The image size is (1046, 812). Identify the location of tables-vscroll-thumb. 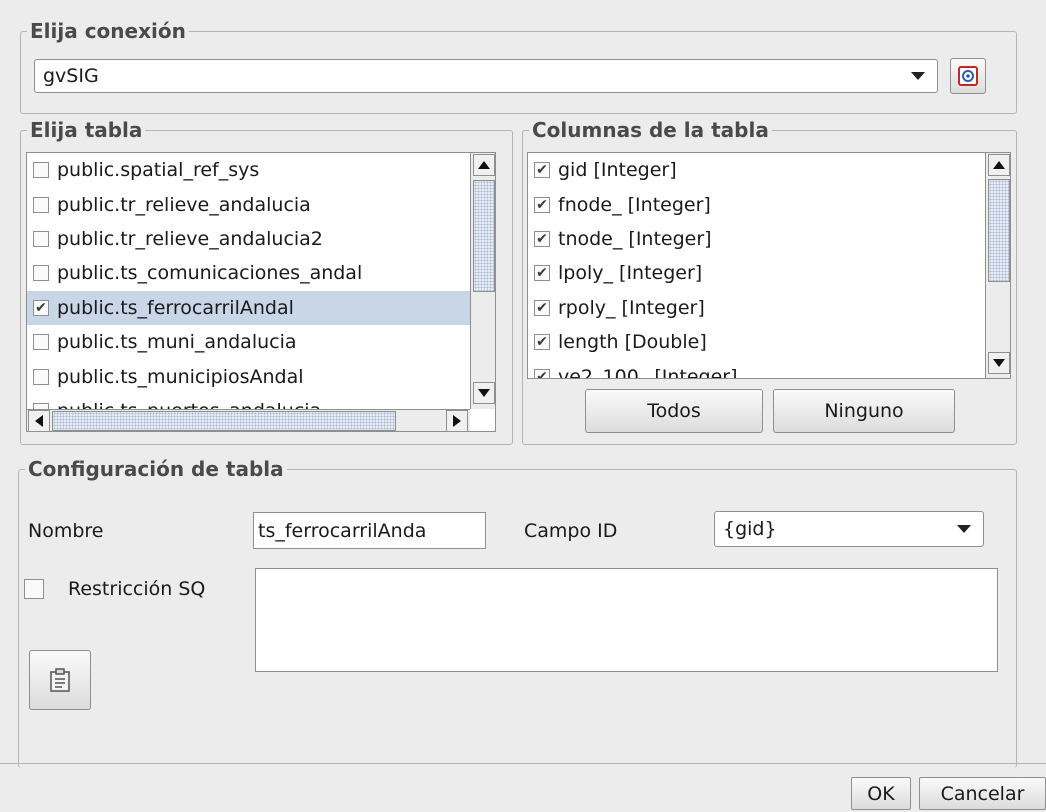
(484, 236).